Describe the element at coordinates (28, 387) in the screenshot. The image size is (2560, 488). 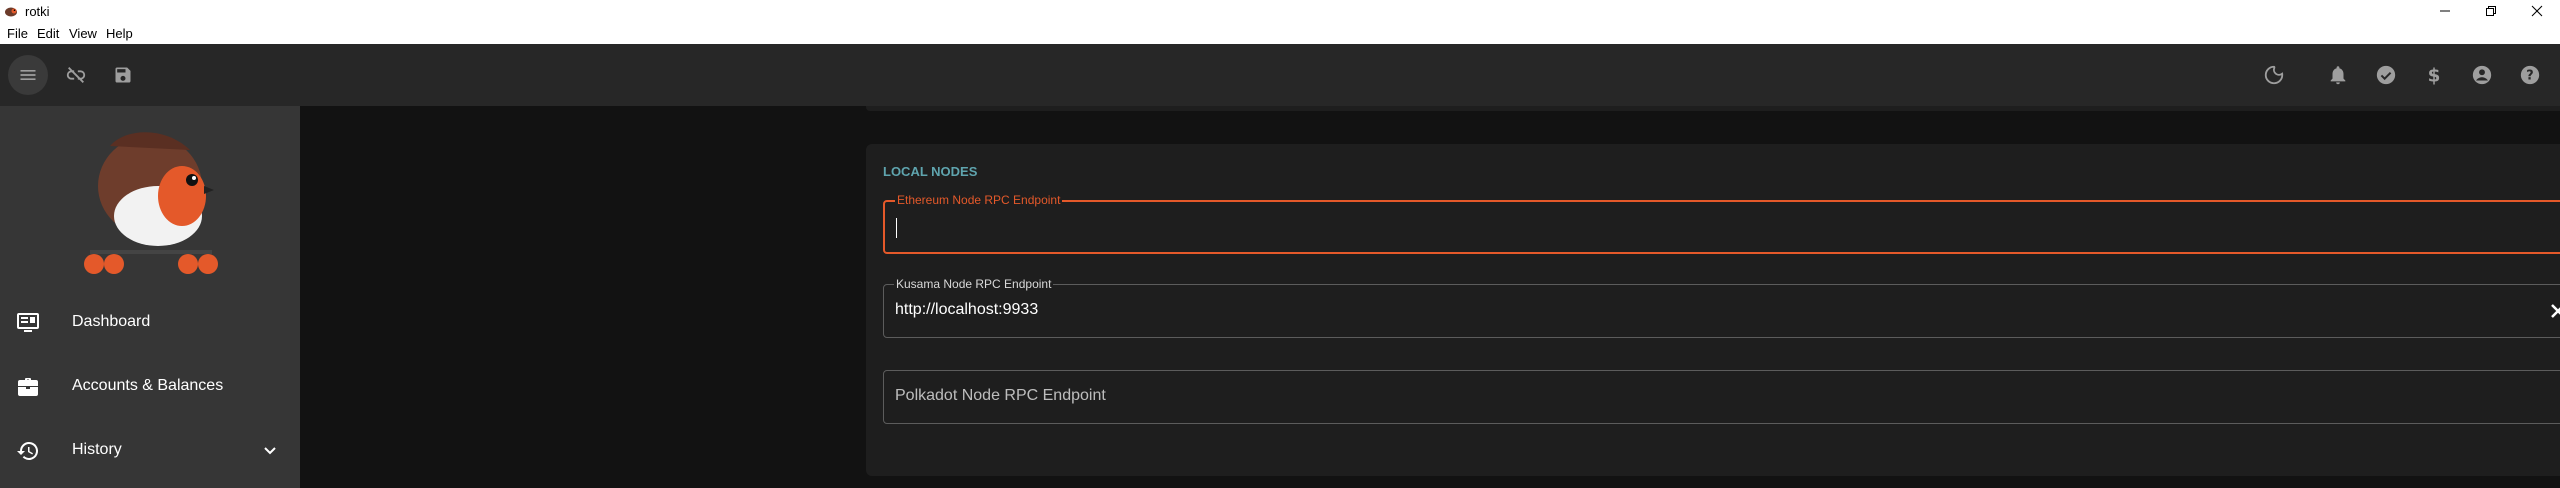
I see `briefcase-icon` at that location.